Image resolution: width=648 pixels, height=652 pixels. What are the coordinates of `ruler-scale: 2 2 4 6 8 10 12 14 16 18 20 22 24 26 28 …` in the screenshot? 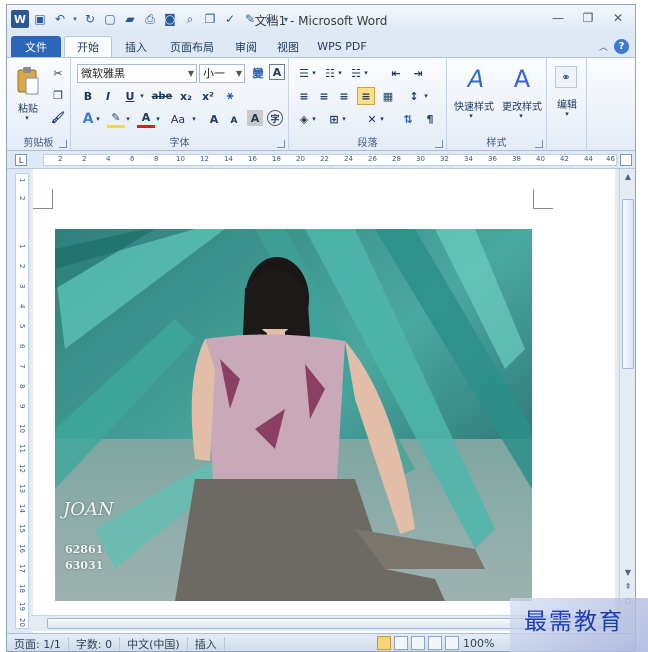 It's located at (330, 160).